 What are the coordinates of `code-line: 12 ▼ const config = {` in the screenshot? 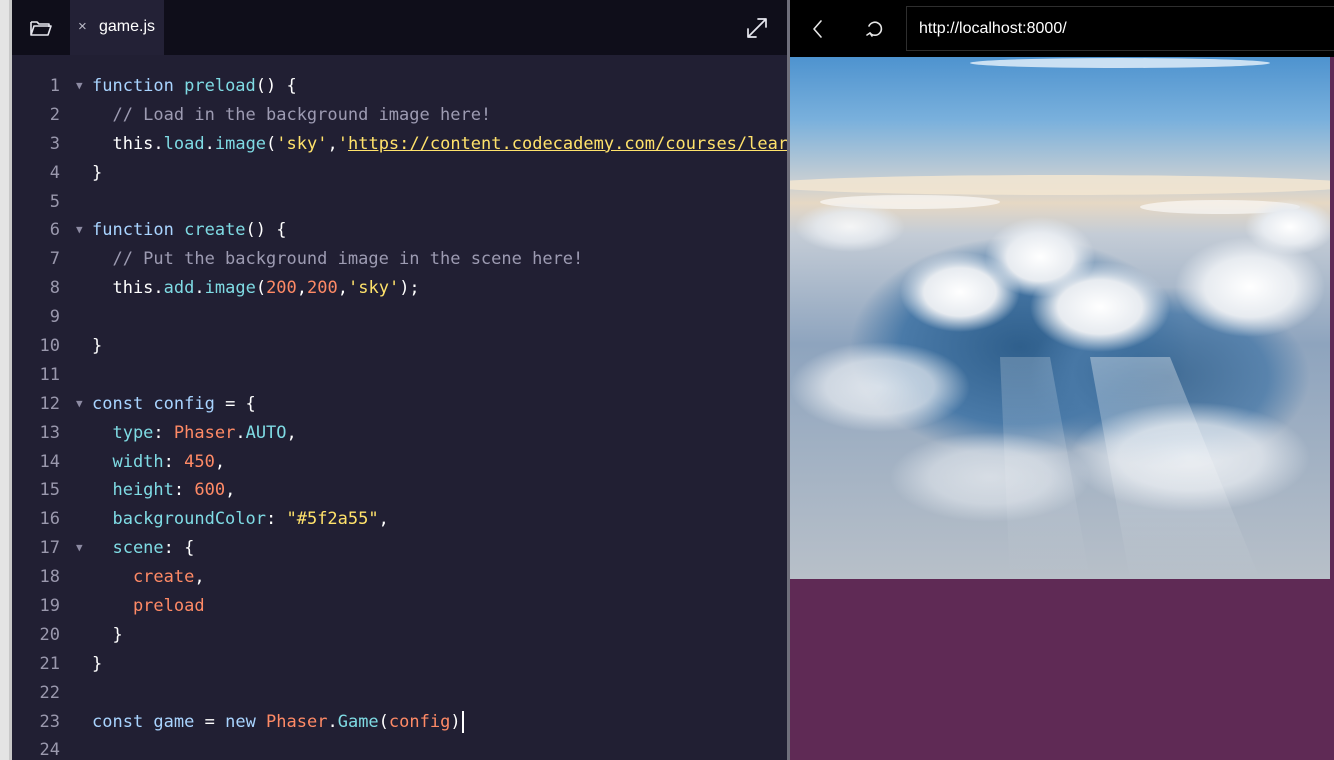 It's located at (400, 404).